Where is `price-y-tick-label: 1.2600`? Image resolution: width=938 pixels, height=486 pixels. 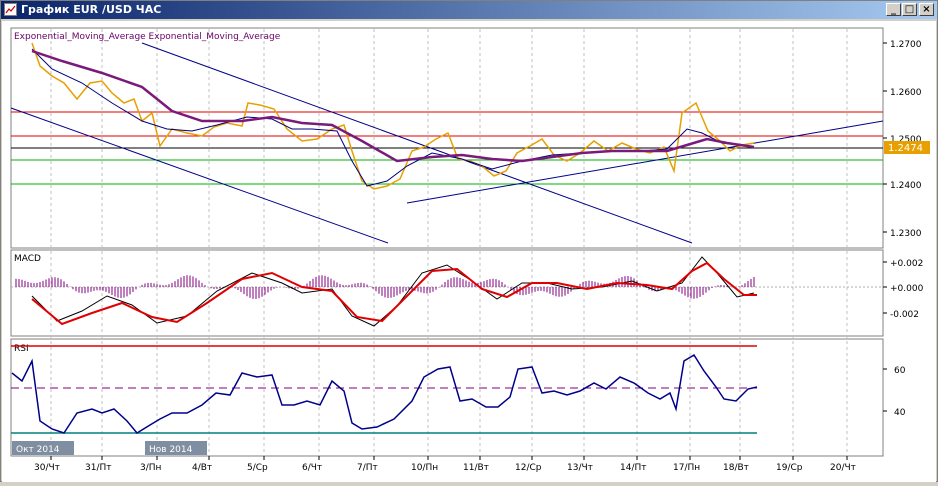 price-y-tick-label: 1.2600 is located at coordinates (906, 93).